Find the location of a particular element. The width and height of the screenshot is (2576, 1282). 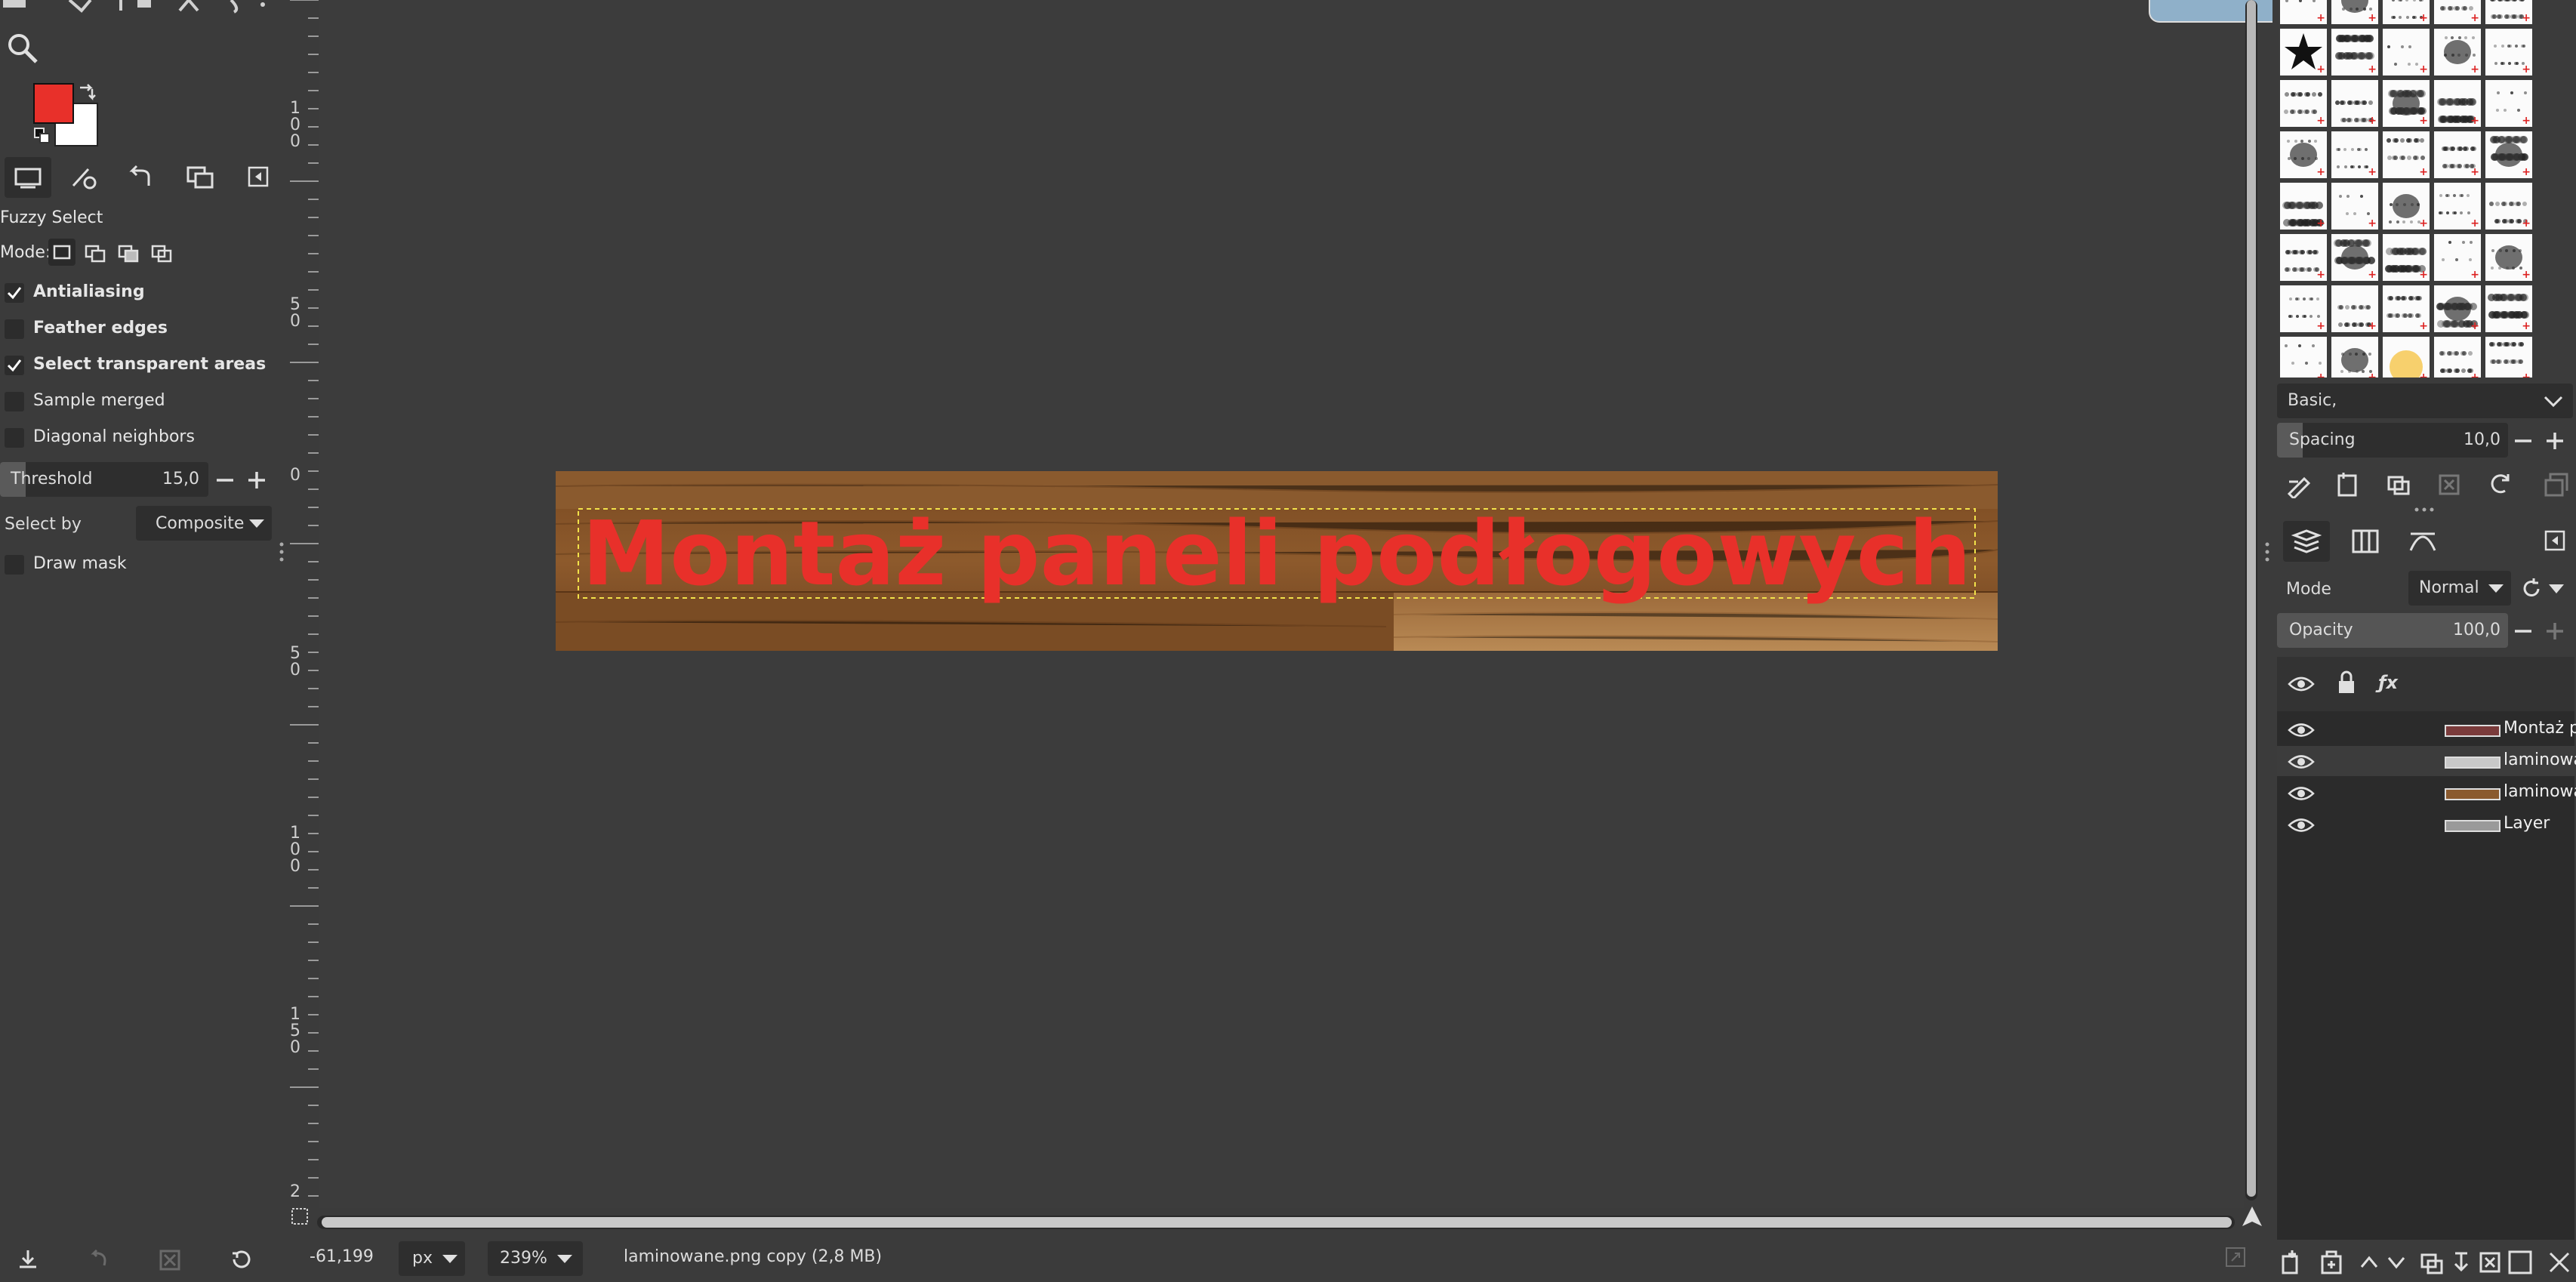

delete-options-icon is located at coordinates (170, 1260).